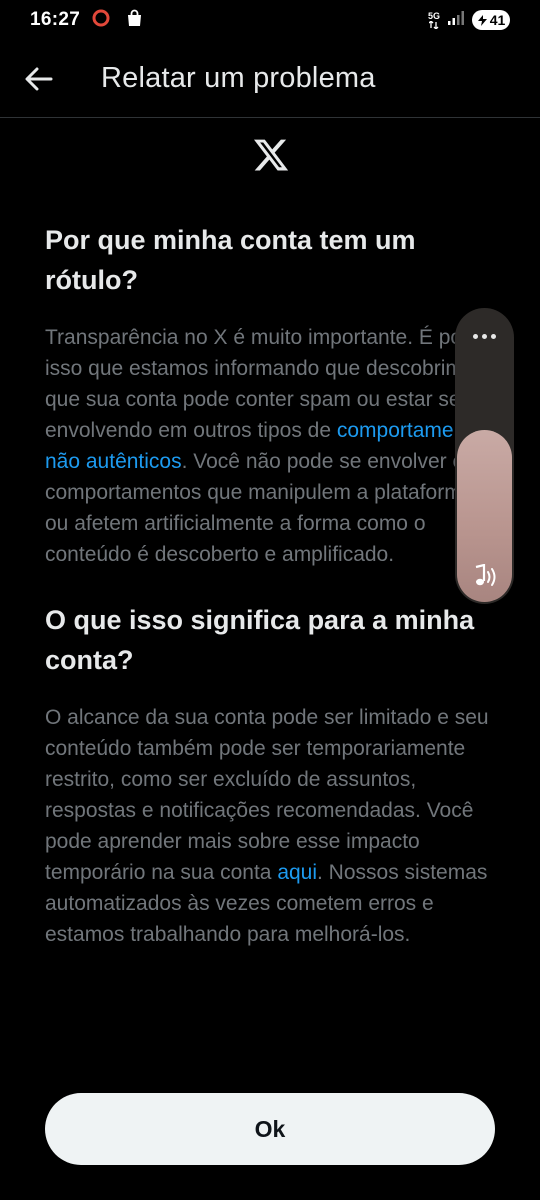 The width and height of the screenshot is (540, 1200). I want to click on network-label: 5G, so click(433, 15).